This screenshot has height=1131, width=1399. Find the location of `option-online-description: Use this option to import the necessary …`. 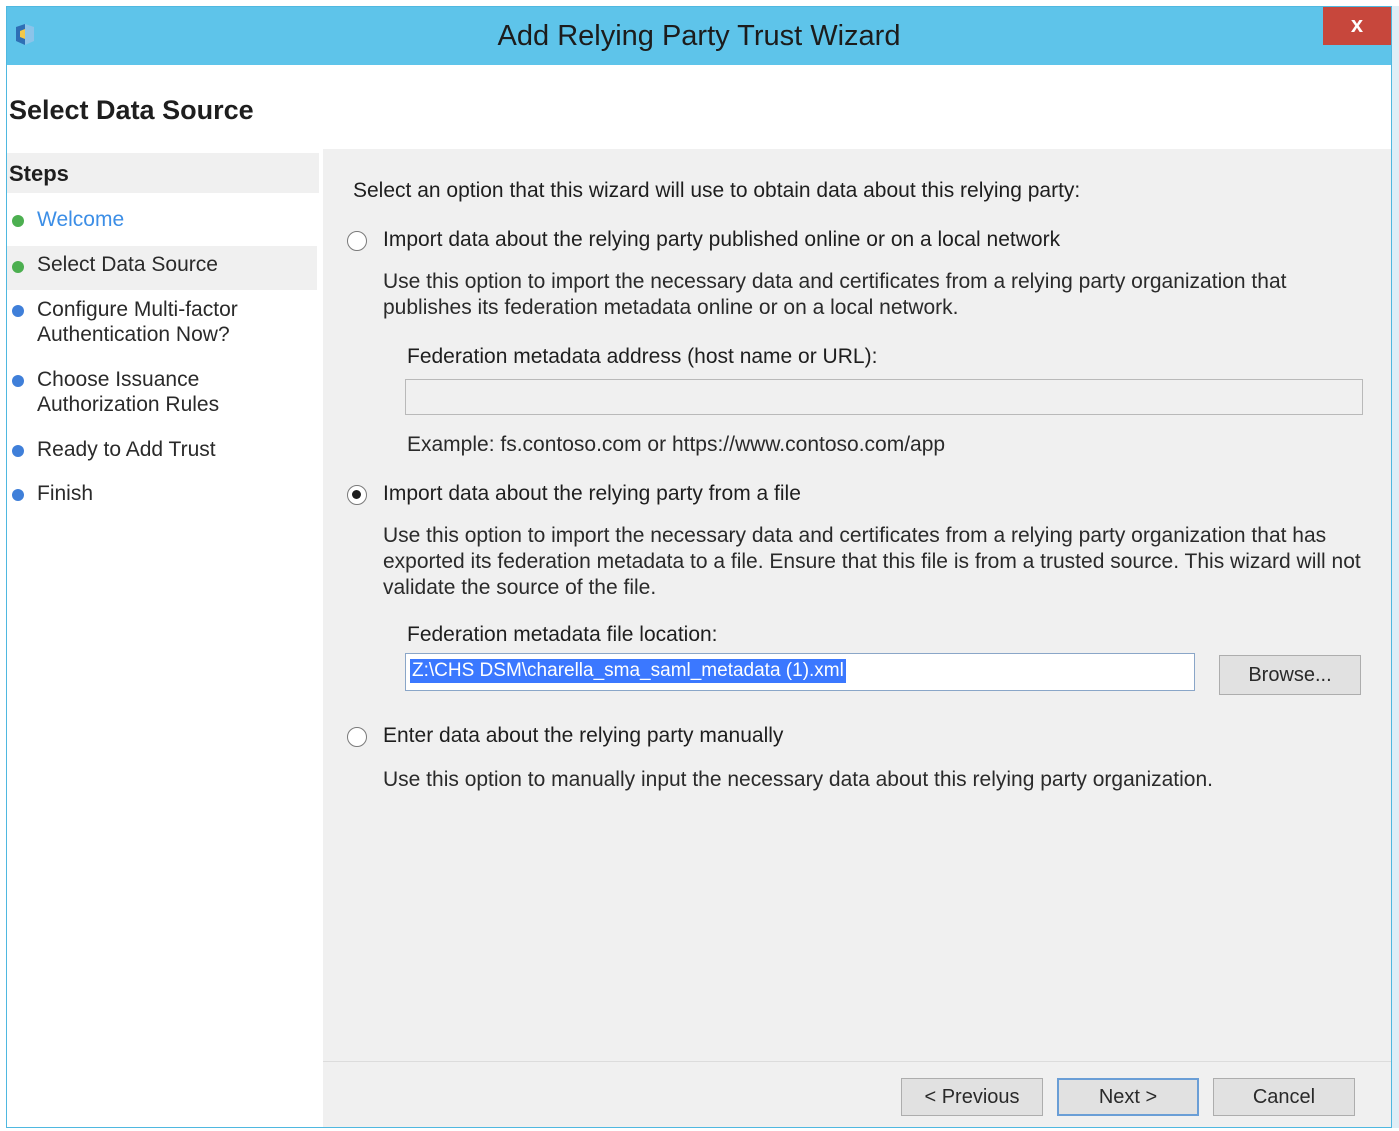

option-online-description: Use this option to import the necessary … is located at coordinates (835, 294).